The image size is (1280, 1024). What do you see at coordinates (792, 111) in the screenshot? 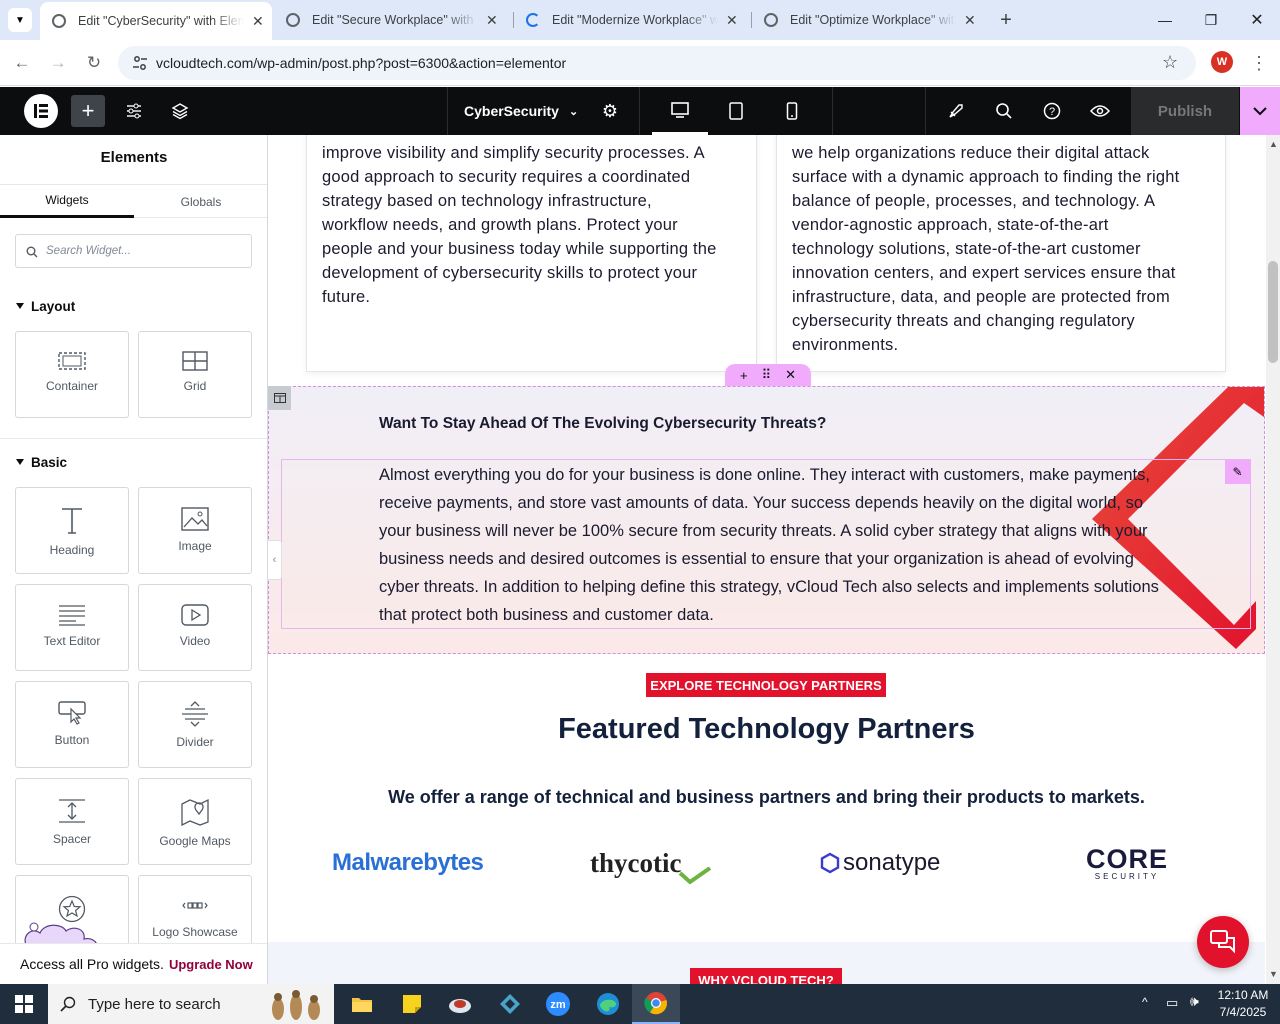
I see `mobile-view-icon` at bounding box center [792, 111].